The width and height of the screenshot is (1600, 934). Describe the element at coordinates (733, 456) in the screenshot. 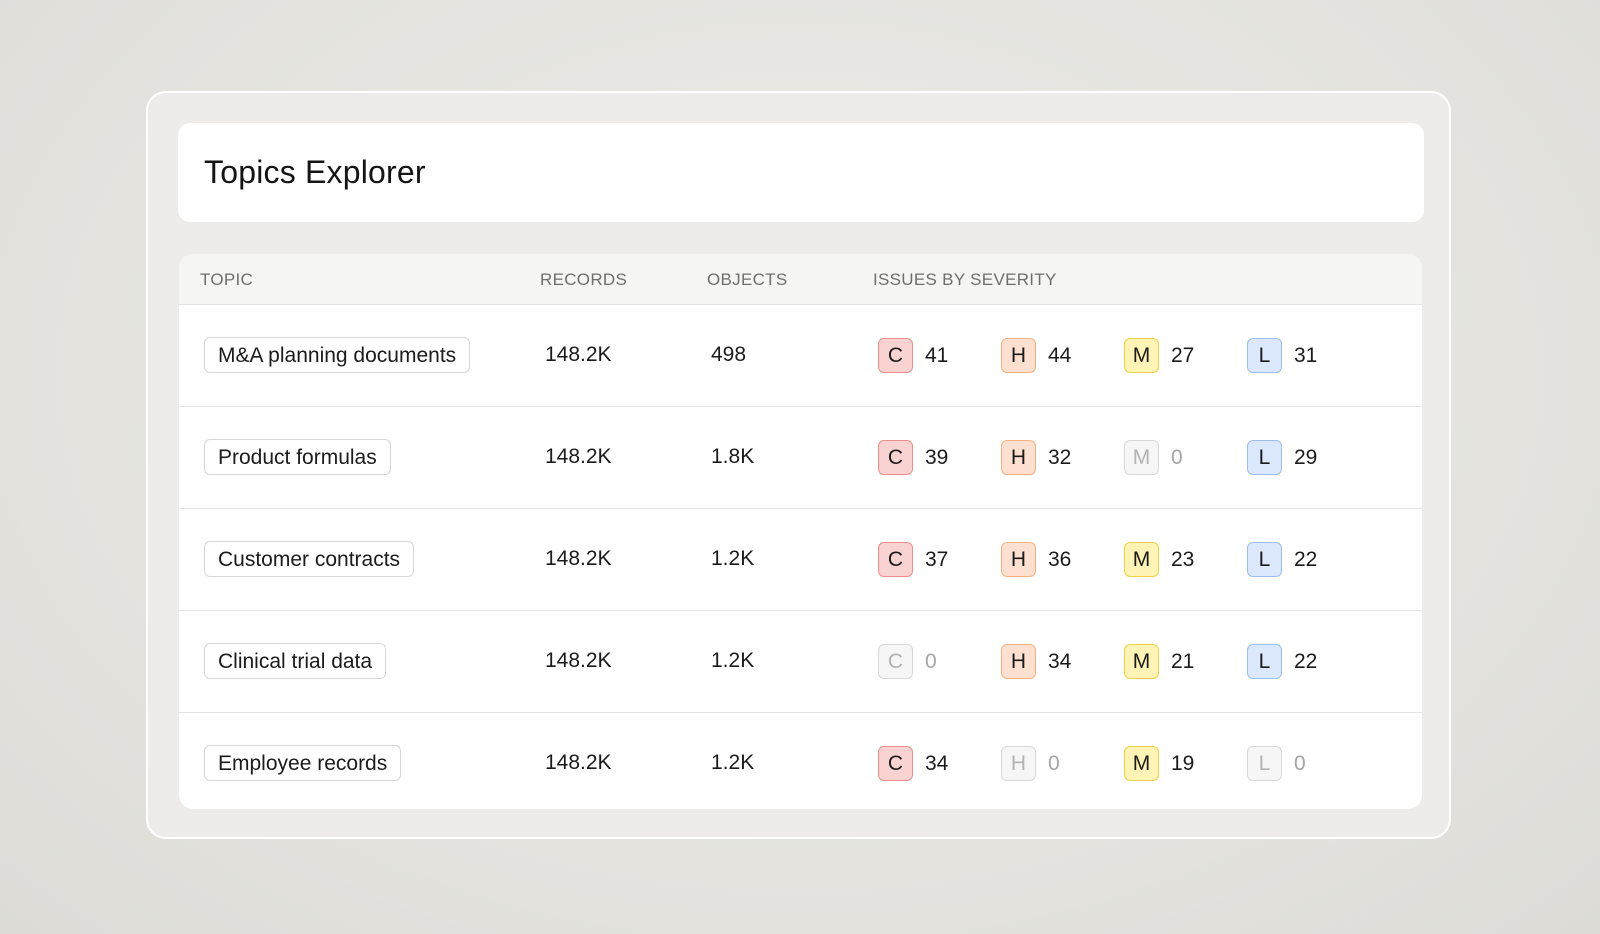

I see `objects-count: 1.8K` at that location.